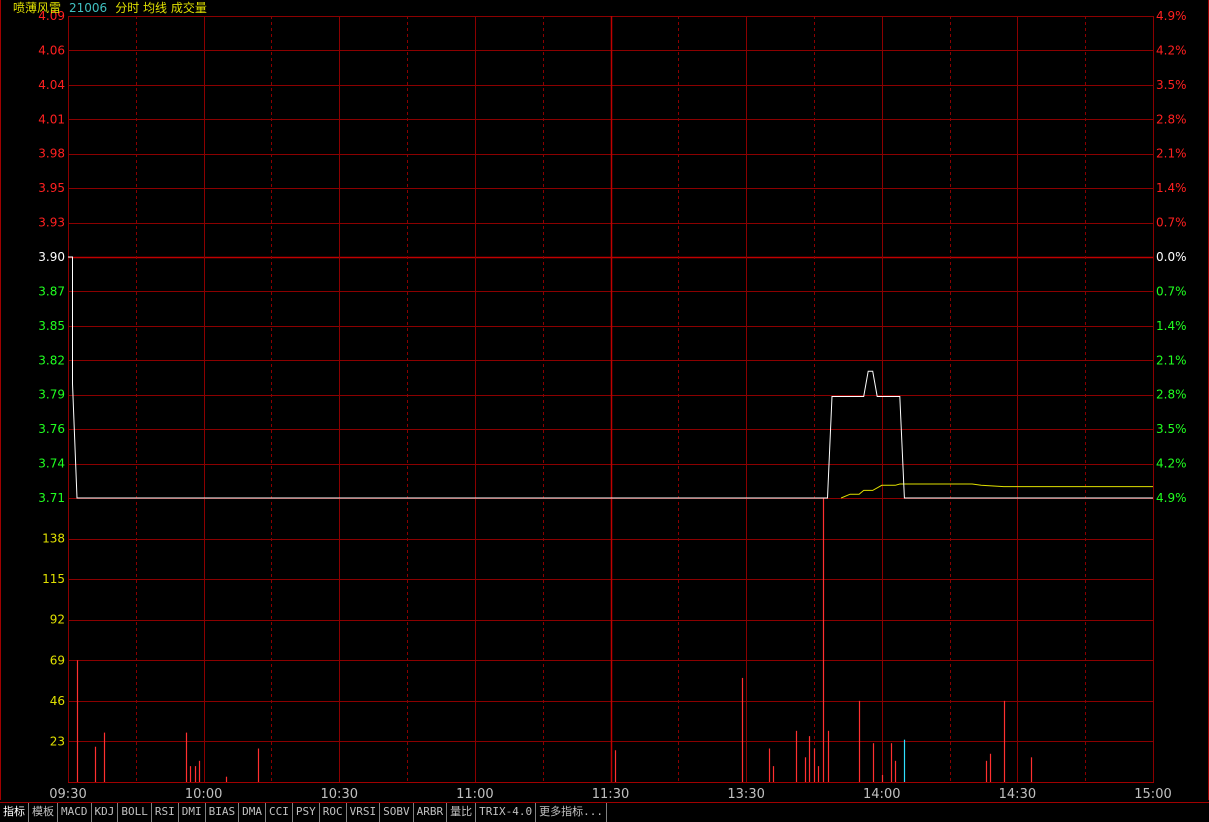 This screenshot has width=1209, height=822. What do you see at coordinates (51, 291) in the screenshot?
I see `price-tick-label: 3.87` at bounding box center [51, 291].